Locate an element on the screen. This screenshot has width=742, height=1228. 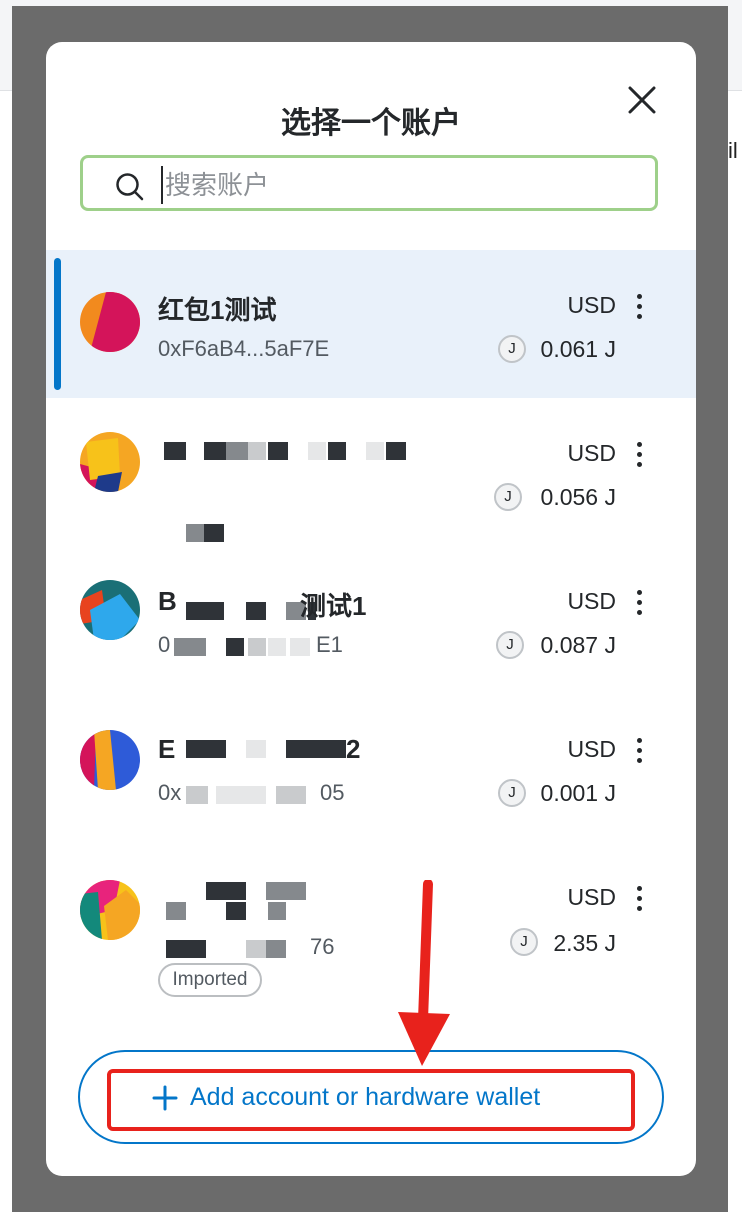
account-balance: 0.056 J is located at coordinates (578, 497).